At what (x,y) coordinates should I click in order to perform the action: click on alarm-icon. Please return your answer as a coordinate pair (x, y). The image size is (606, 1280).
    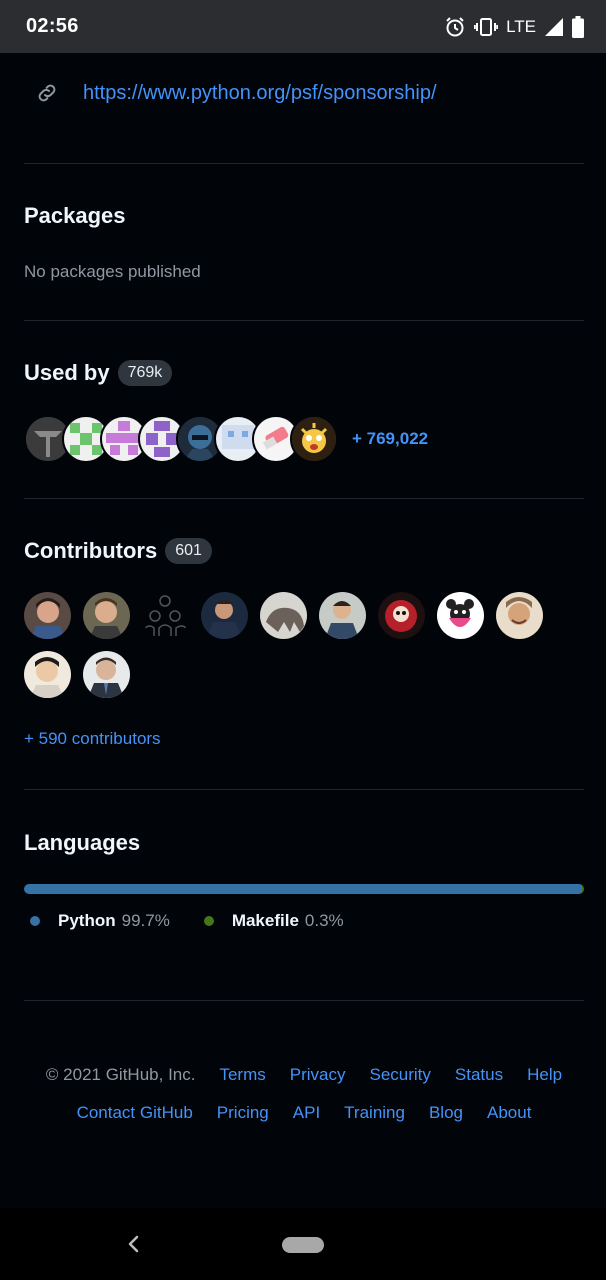
    Looking at the image, I should click on (455, 27).